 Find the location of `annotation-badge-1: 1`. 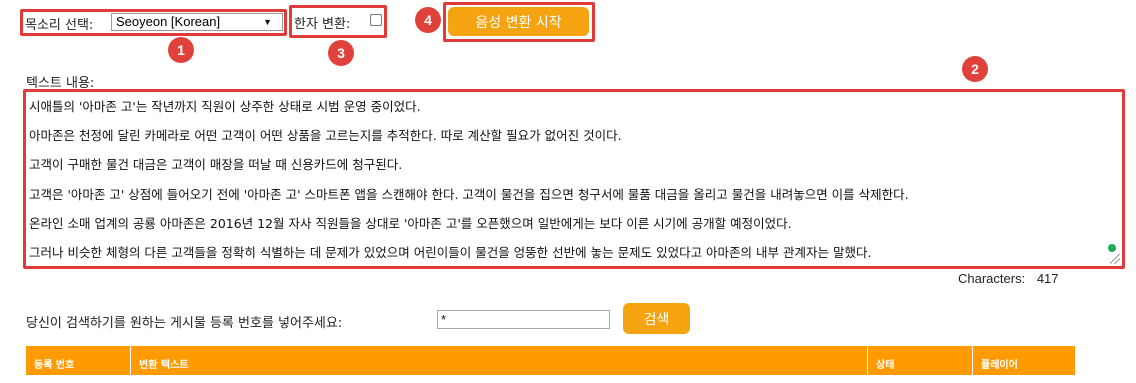

annotation-badge-1: 1 is located at coordinates (181, 50).